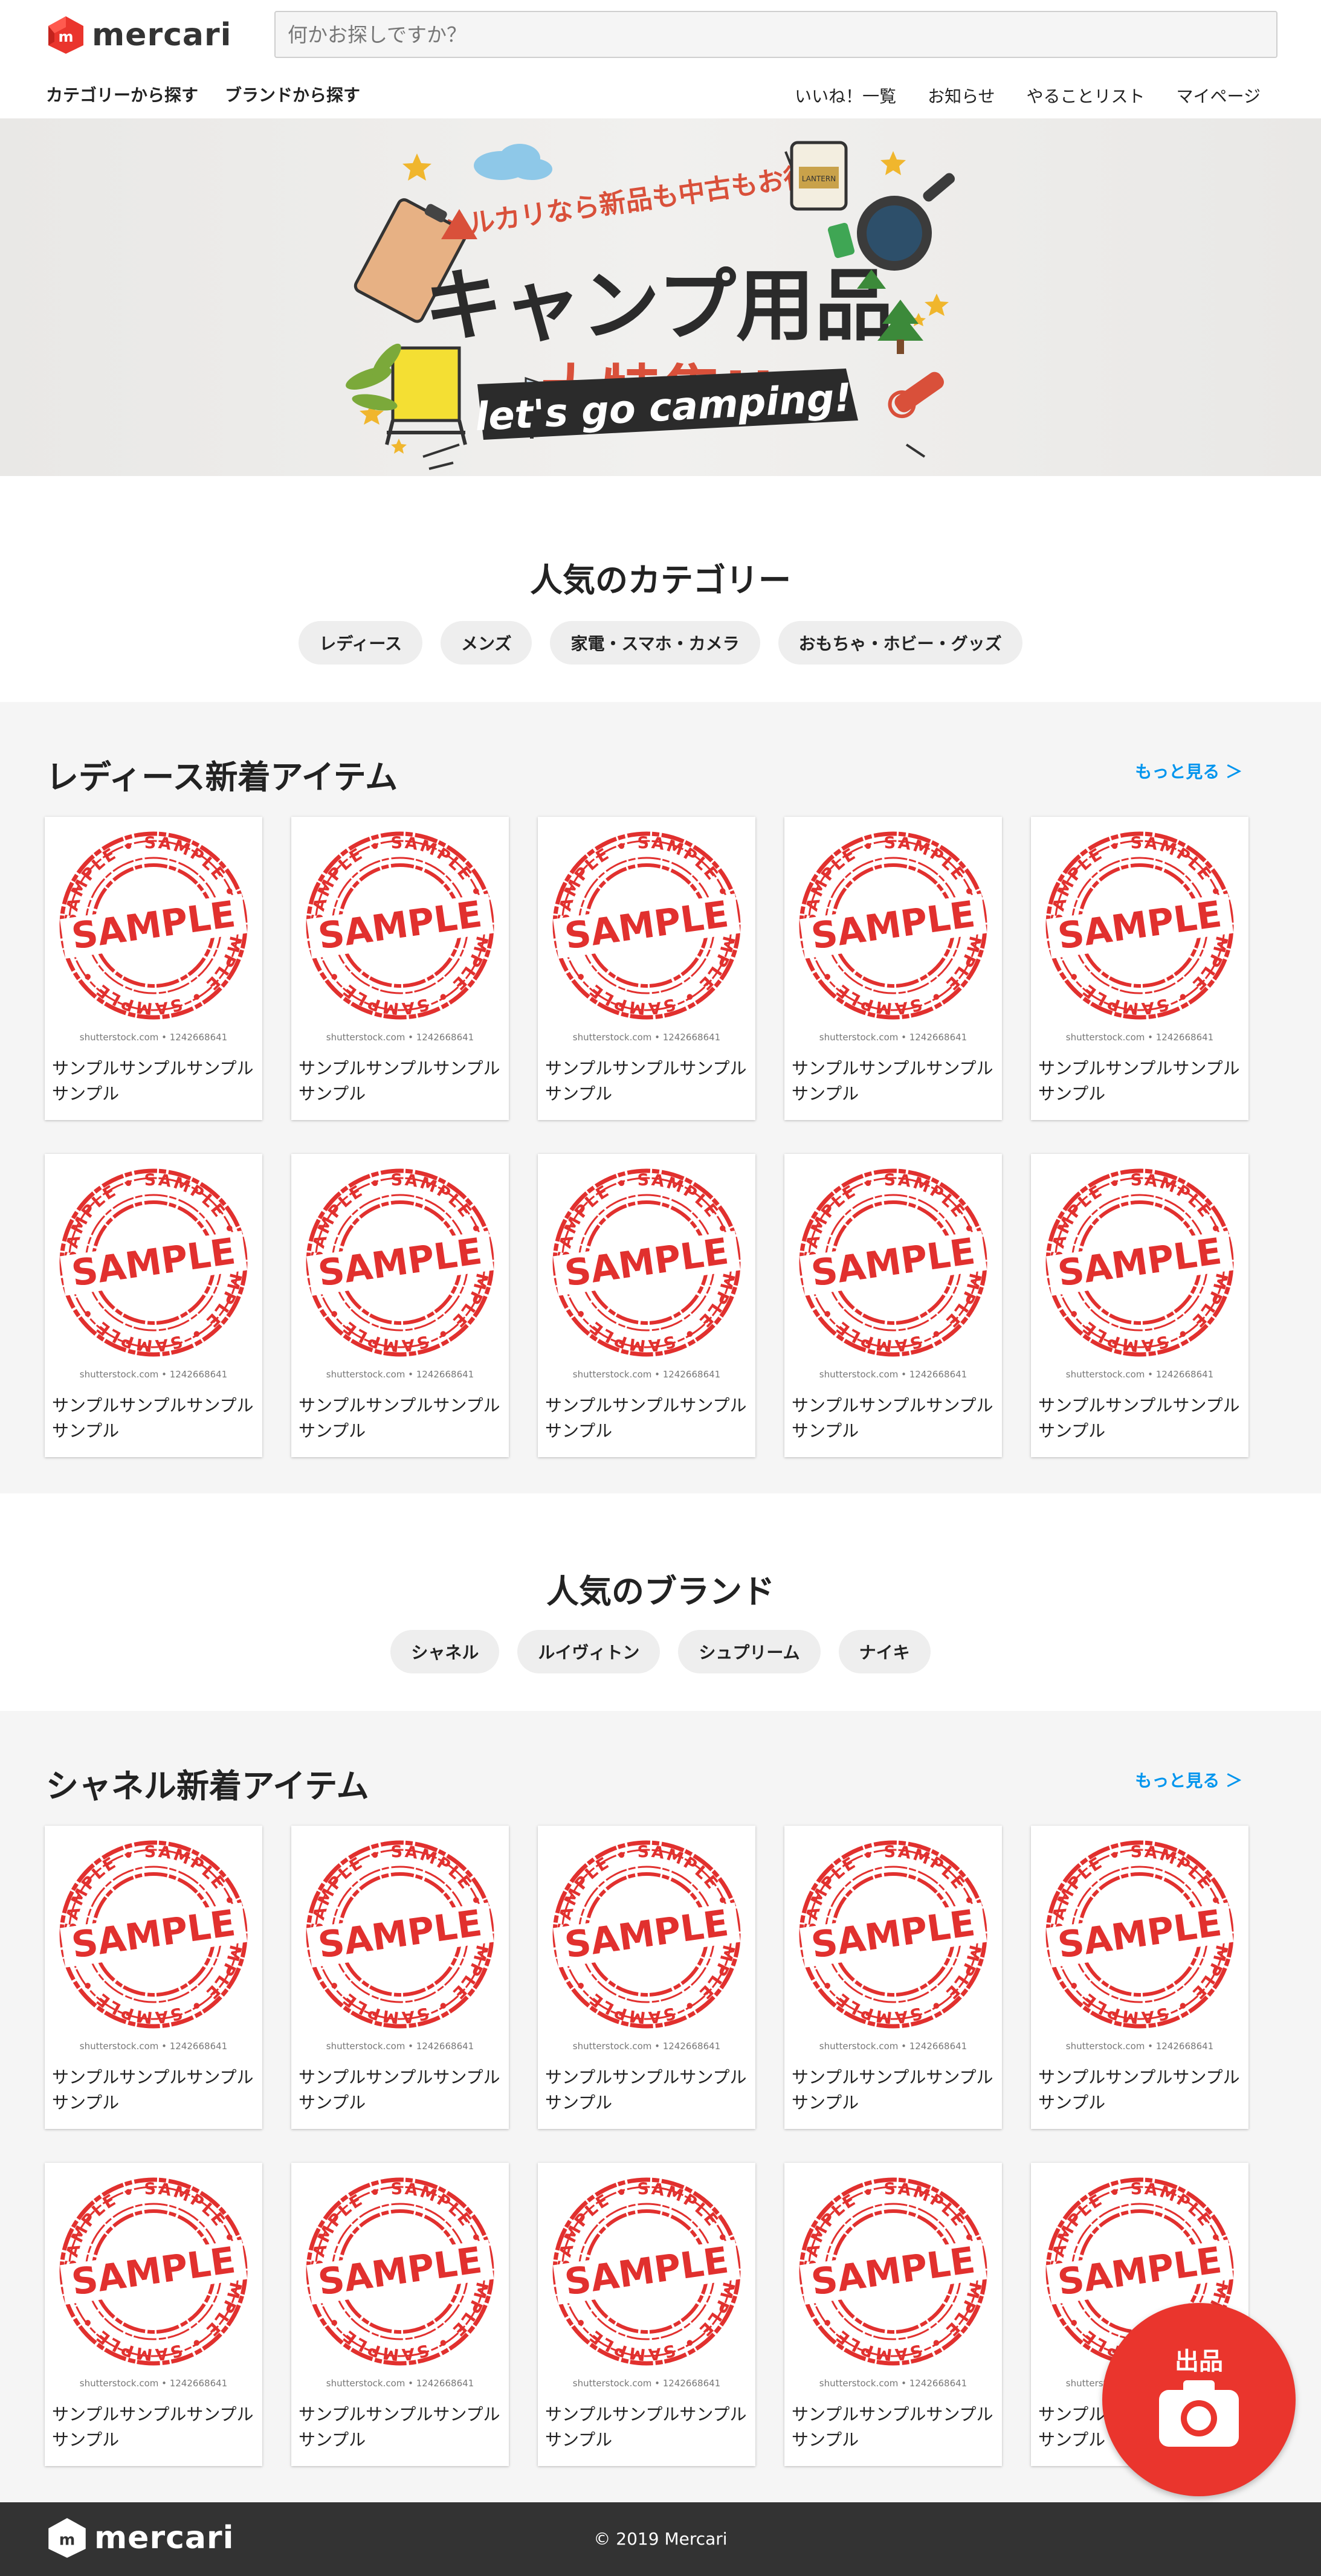  I want to click on nav-left: カテゴリーから探す ブランドから探す, so click(203, 94).